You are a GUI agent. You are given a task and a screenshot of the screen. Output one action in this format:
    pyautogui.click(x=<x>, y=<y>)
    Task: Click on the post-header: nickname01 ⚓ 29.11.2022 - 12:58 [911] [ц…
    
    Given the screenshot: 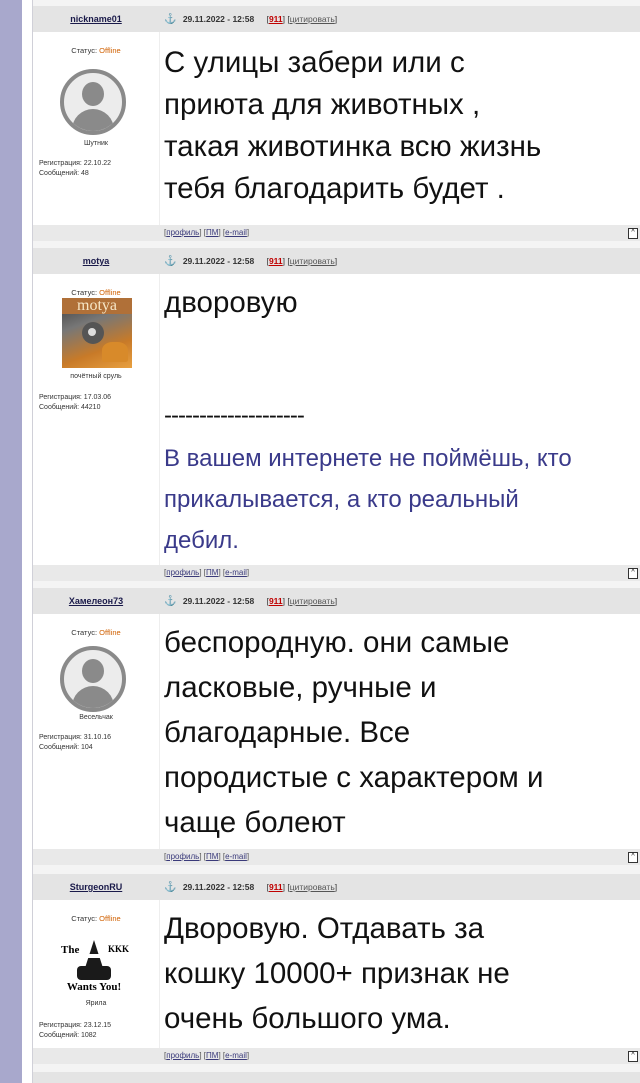 What is the action you would take?
    pyautogui.click(x=336, y=19)
    